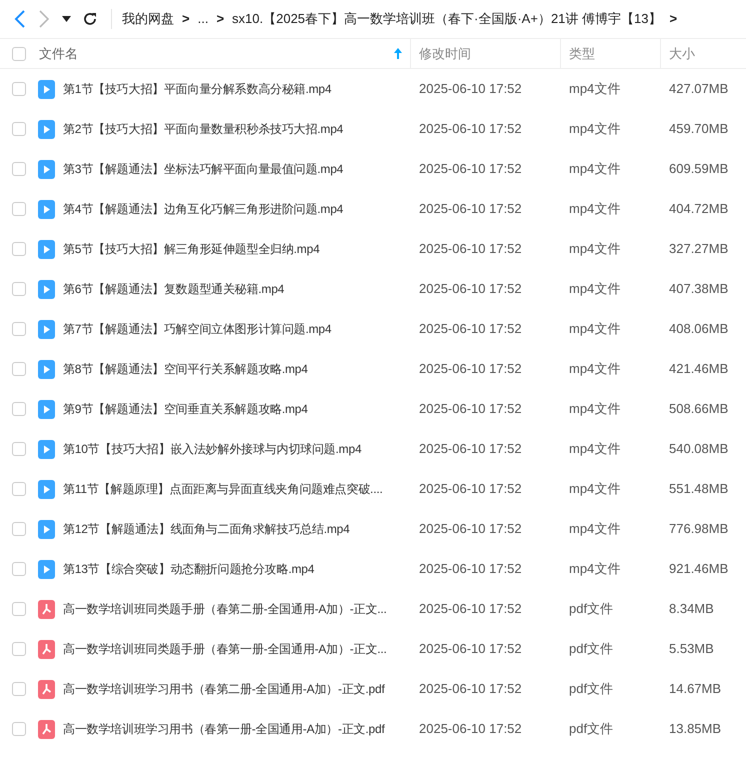  What do you see at coordinates (698, 289) in the screenshot?
I see `file-size: 407.38MB` at bounding box center [698, 289].